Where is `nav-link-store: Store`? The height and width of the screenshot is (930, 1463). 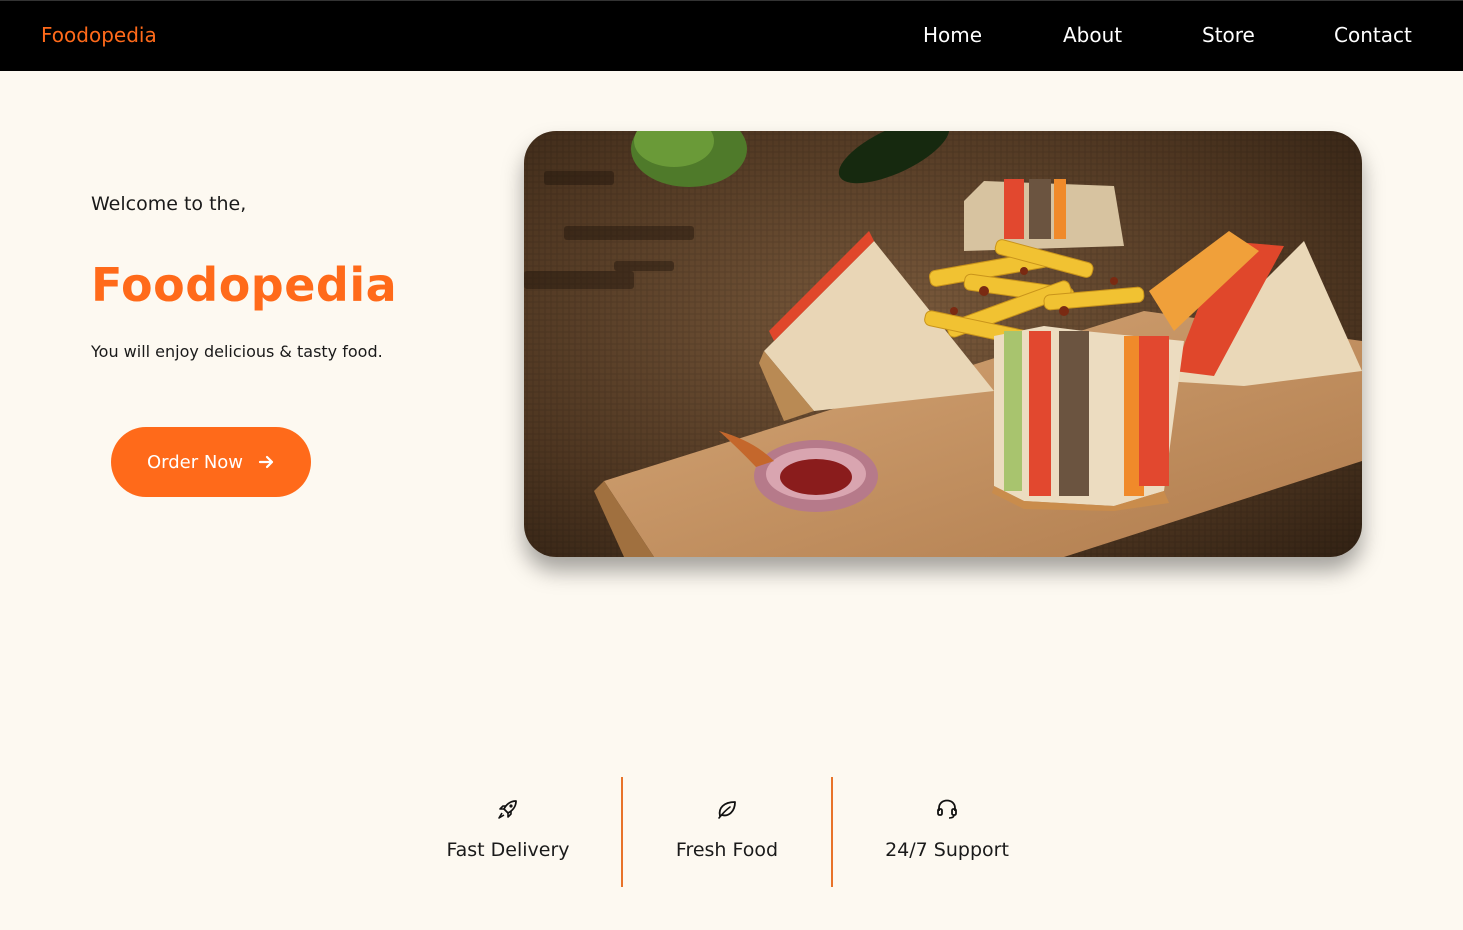 nav-link-store: Store is located at coordinates (1228, 35).